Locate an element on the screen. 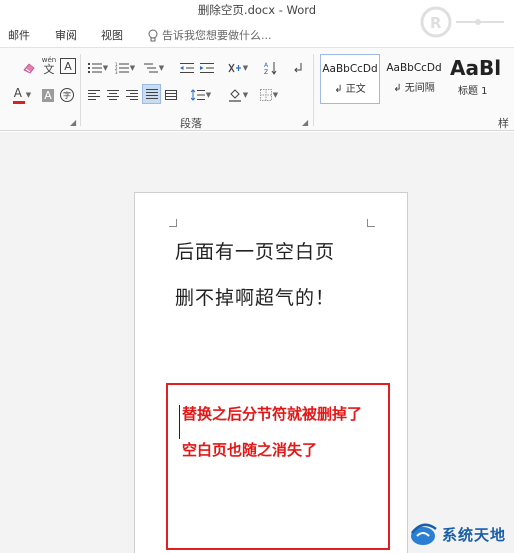 The width and height of the screenshot is (514, 553). sort-button: A Z is located at coordinates (271, 68).